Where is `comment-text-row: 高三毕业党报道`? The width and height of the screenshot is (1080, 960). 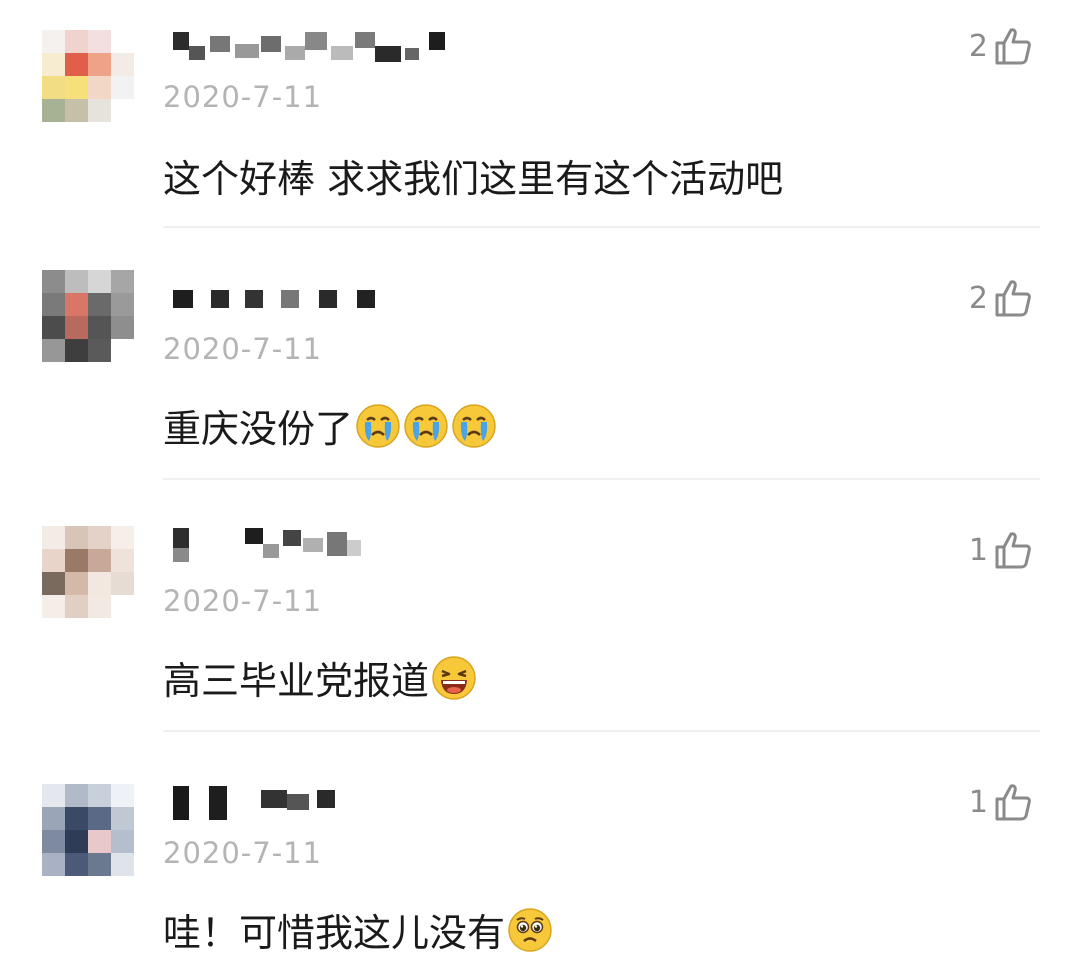 comment-text-row: 高三毕业党报道 is located at coordinates (320, 677).